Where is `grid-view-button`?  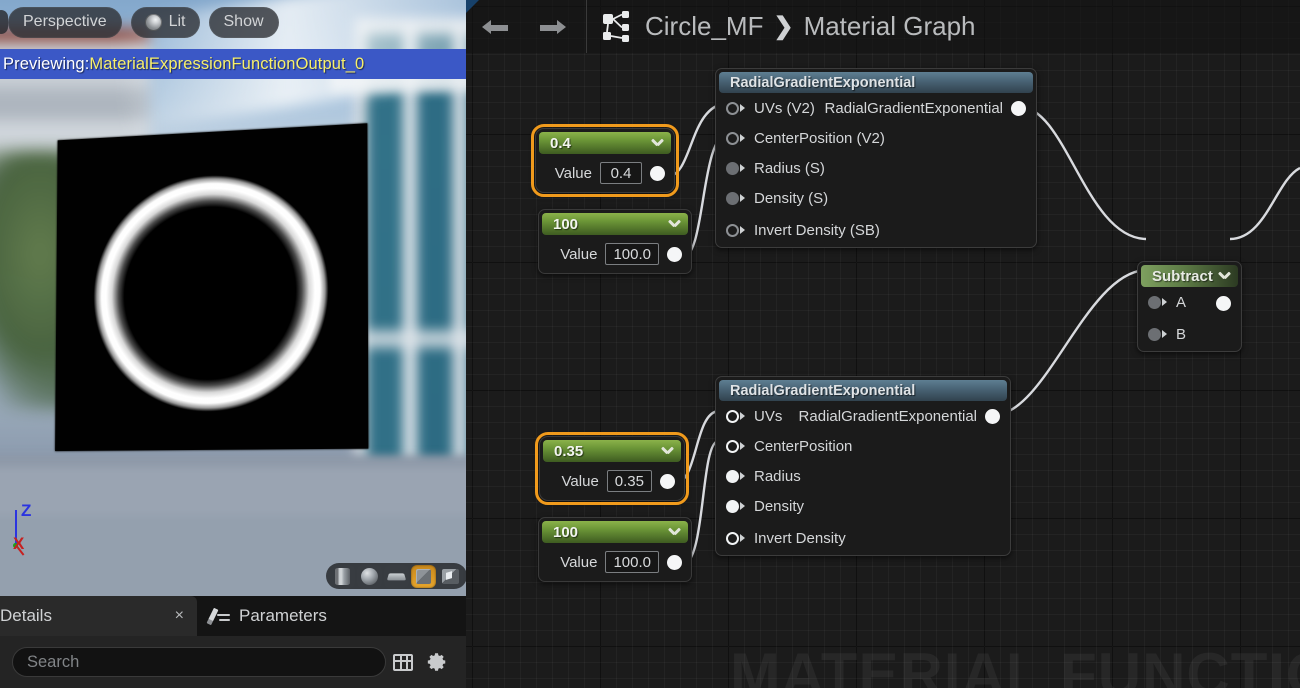
grid-view-button is located at coordinates (403, 662).